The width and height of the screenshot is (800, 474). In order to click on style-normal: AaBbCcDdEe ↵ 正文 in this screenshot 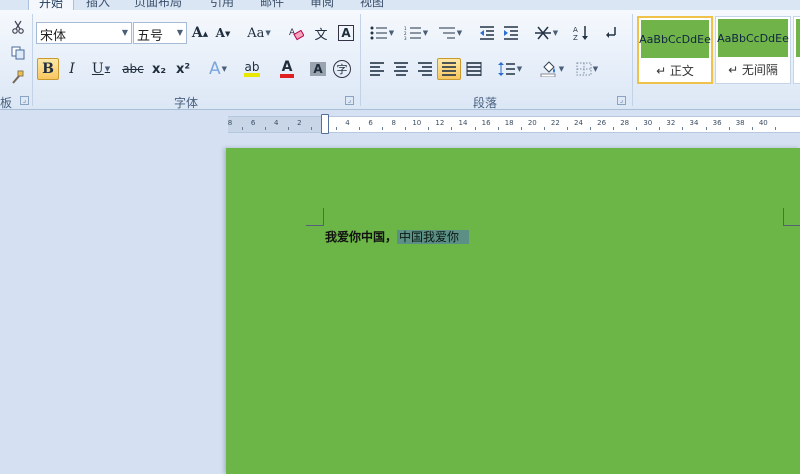, I will do `click(675, 50)`.